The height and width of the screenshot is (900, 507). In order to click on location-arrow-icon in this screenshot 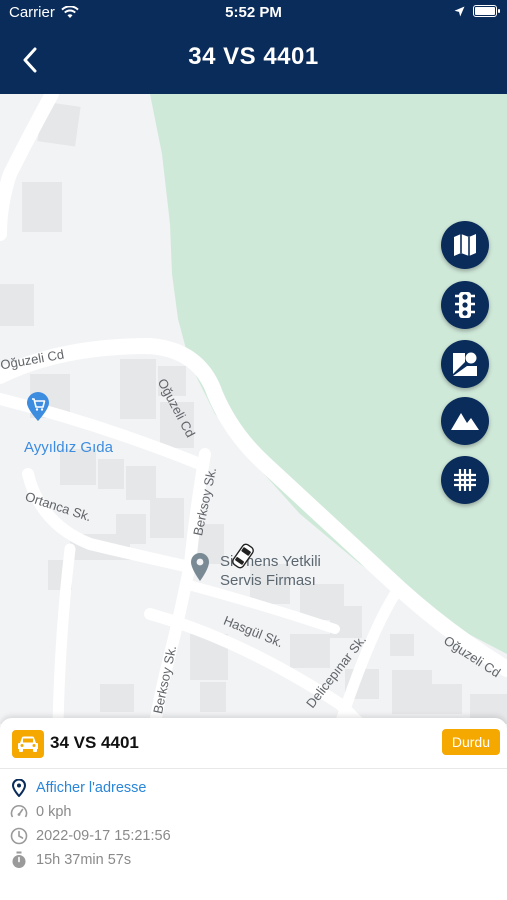, I will do `click(459, 11)`.